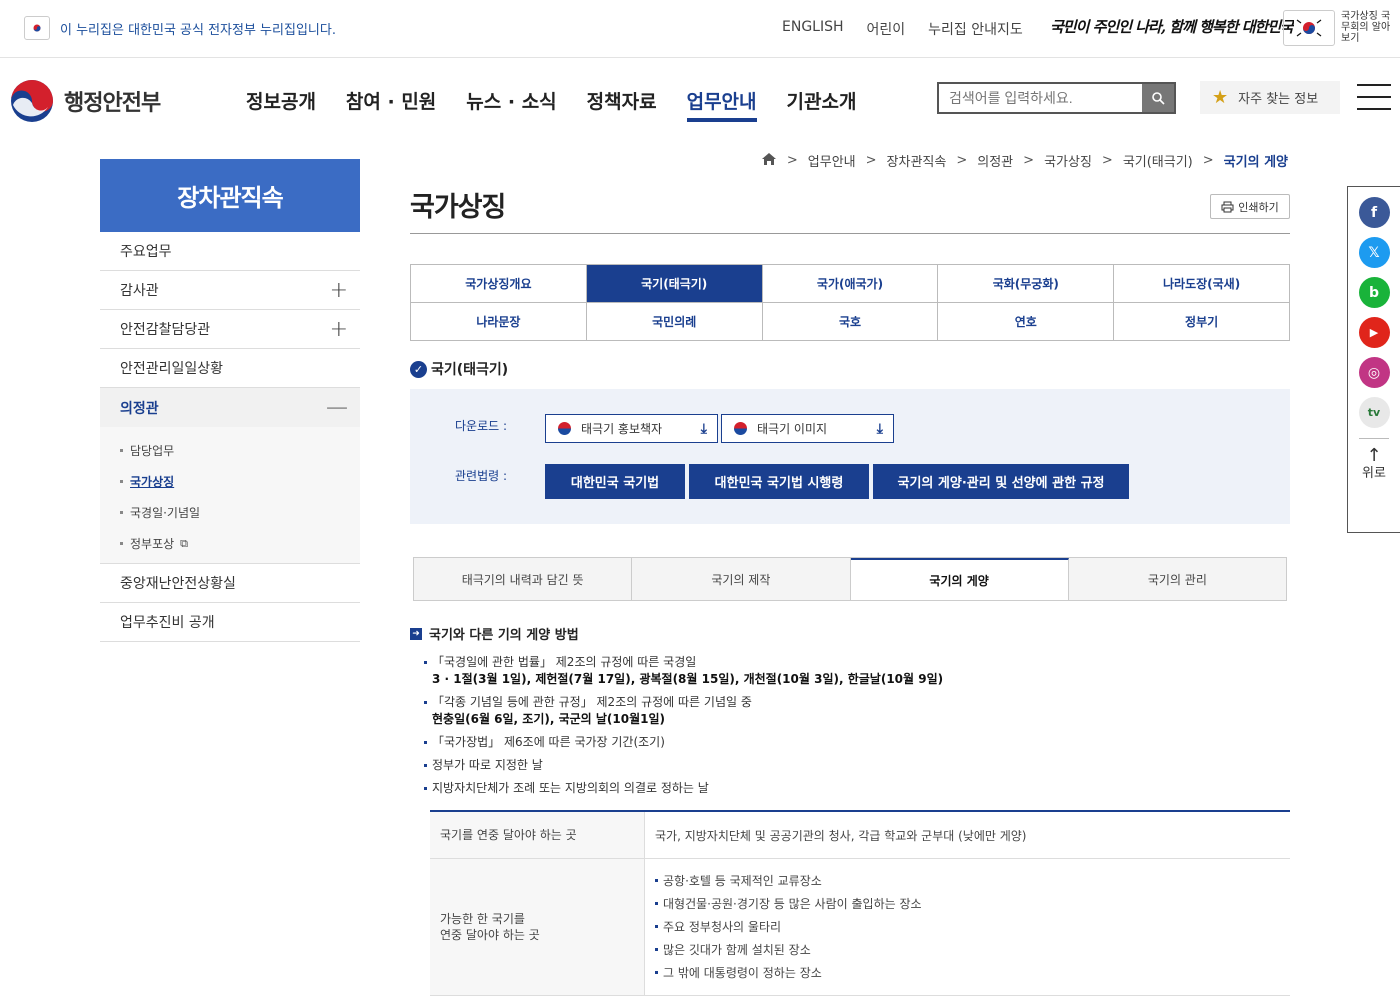 This screenshot has width=1400, height=1000. What do you see at coordinates (337, 407) in the screenshot?
I see `minus-icon: —` at bounding box center [337, 407].